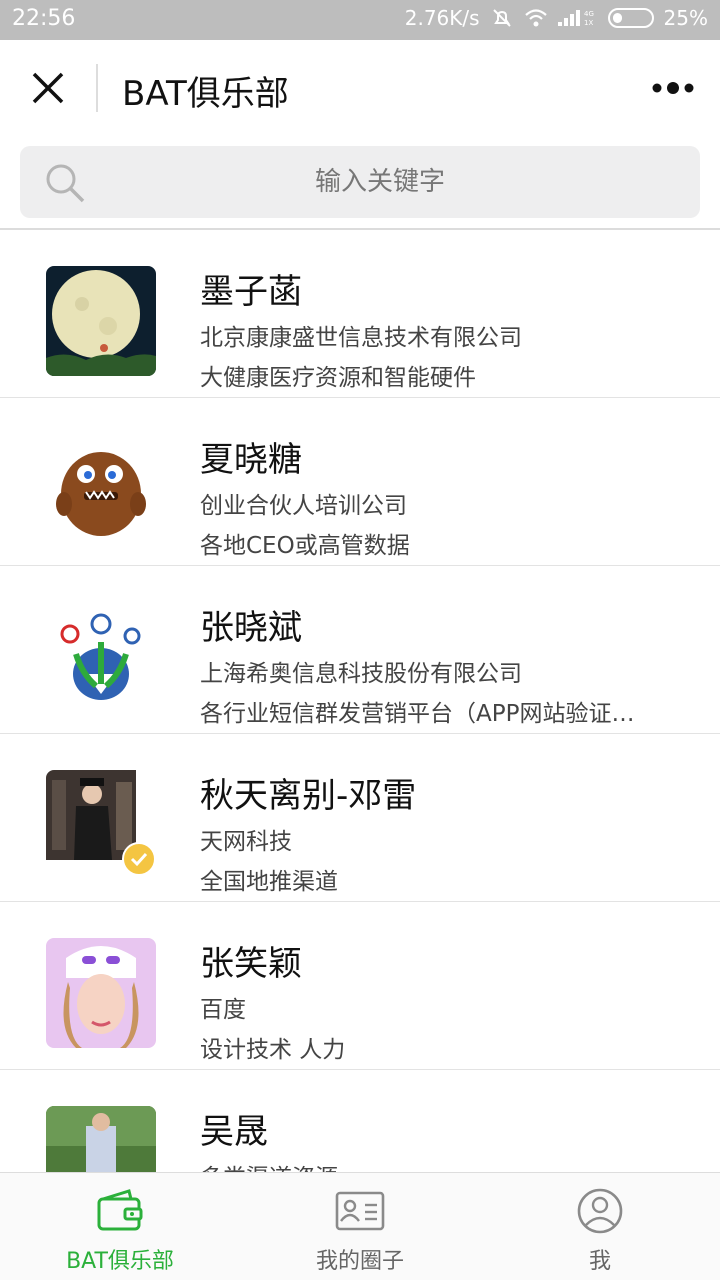  I want to click on more-button, so click(673, 88).